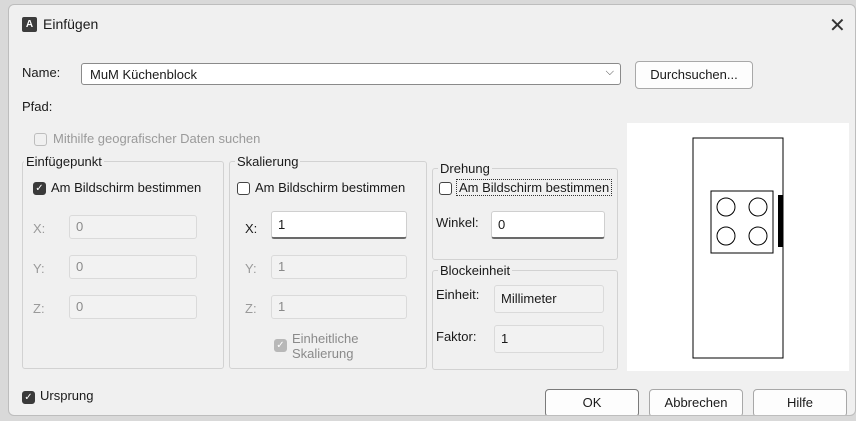 Image resolution: width=856 pixels, height=421 pixels. I want to click on unit-label: Einheit:, so click(458, 294).